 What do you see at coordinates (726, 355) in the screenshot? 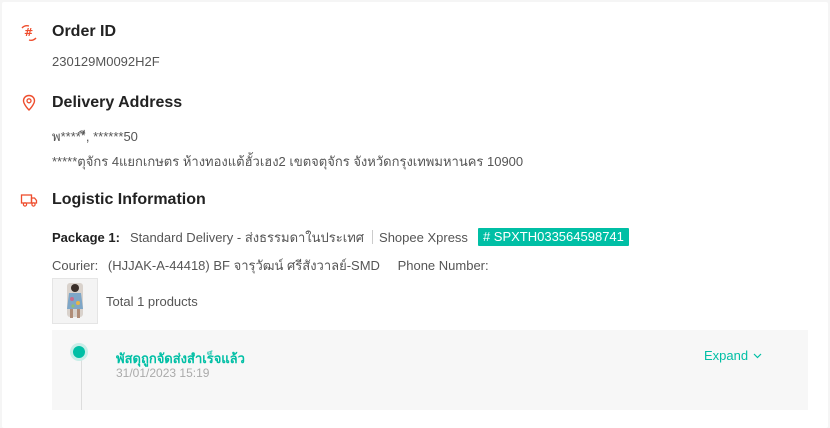
I see `expand-label: Expand` at bounding box center [726, 355].